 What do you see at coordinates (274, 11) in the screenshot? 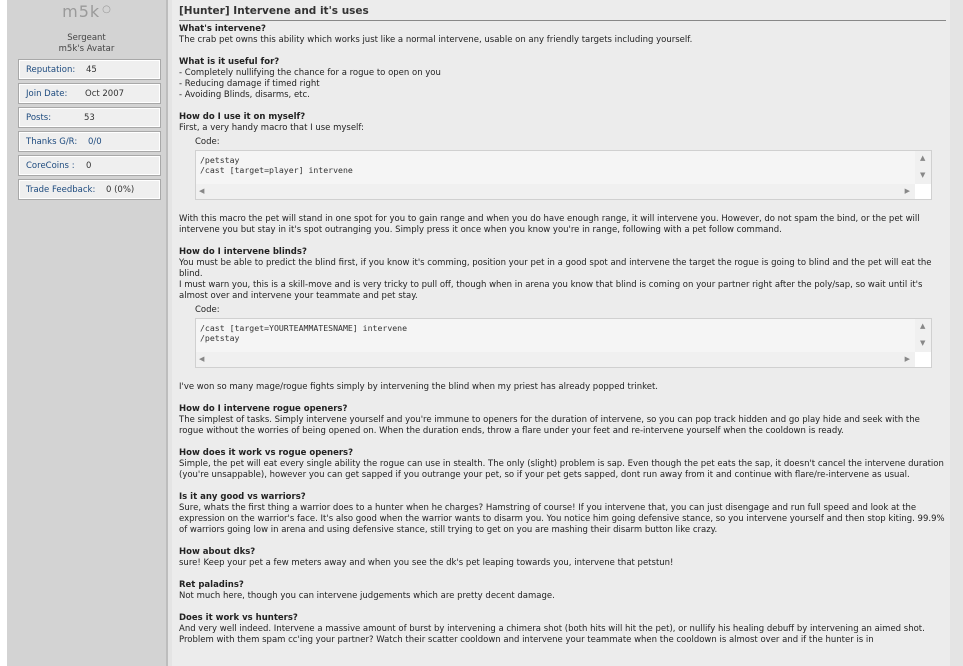
I see `post-title: [Hunter] Intervene and it's uses` at bounding box center [274, 11].